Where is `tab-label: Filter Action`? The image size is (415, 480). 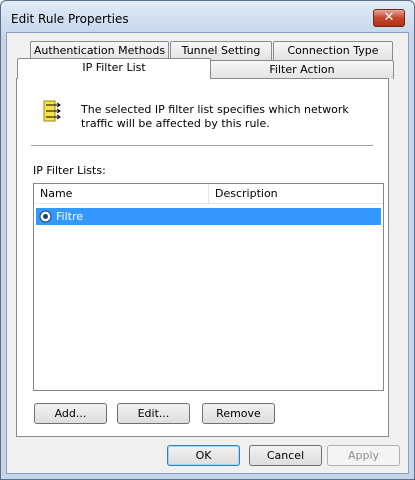
tab-label: Filter Action is located at coordinates (302, 69).